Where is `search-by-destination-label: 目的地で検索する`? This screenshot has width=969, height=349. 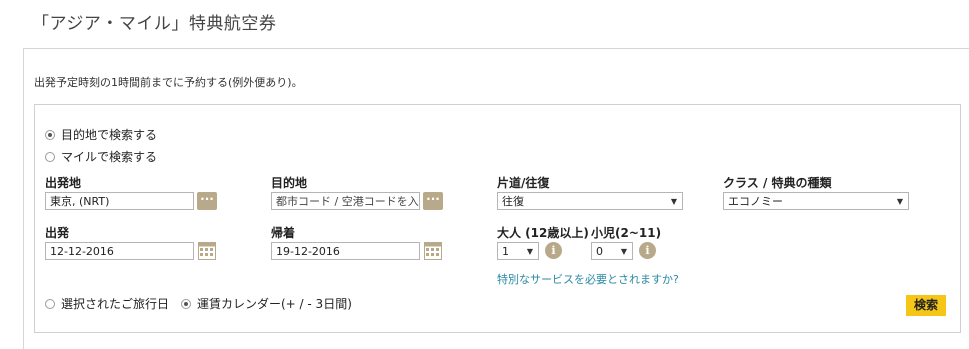
search-by-destination-label: 目的地で検索する is located at coordinates (109, 135).